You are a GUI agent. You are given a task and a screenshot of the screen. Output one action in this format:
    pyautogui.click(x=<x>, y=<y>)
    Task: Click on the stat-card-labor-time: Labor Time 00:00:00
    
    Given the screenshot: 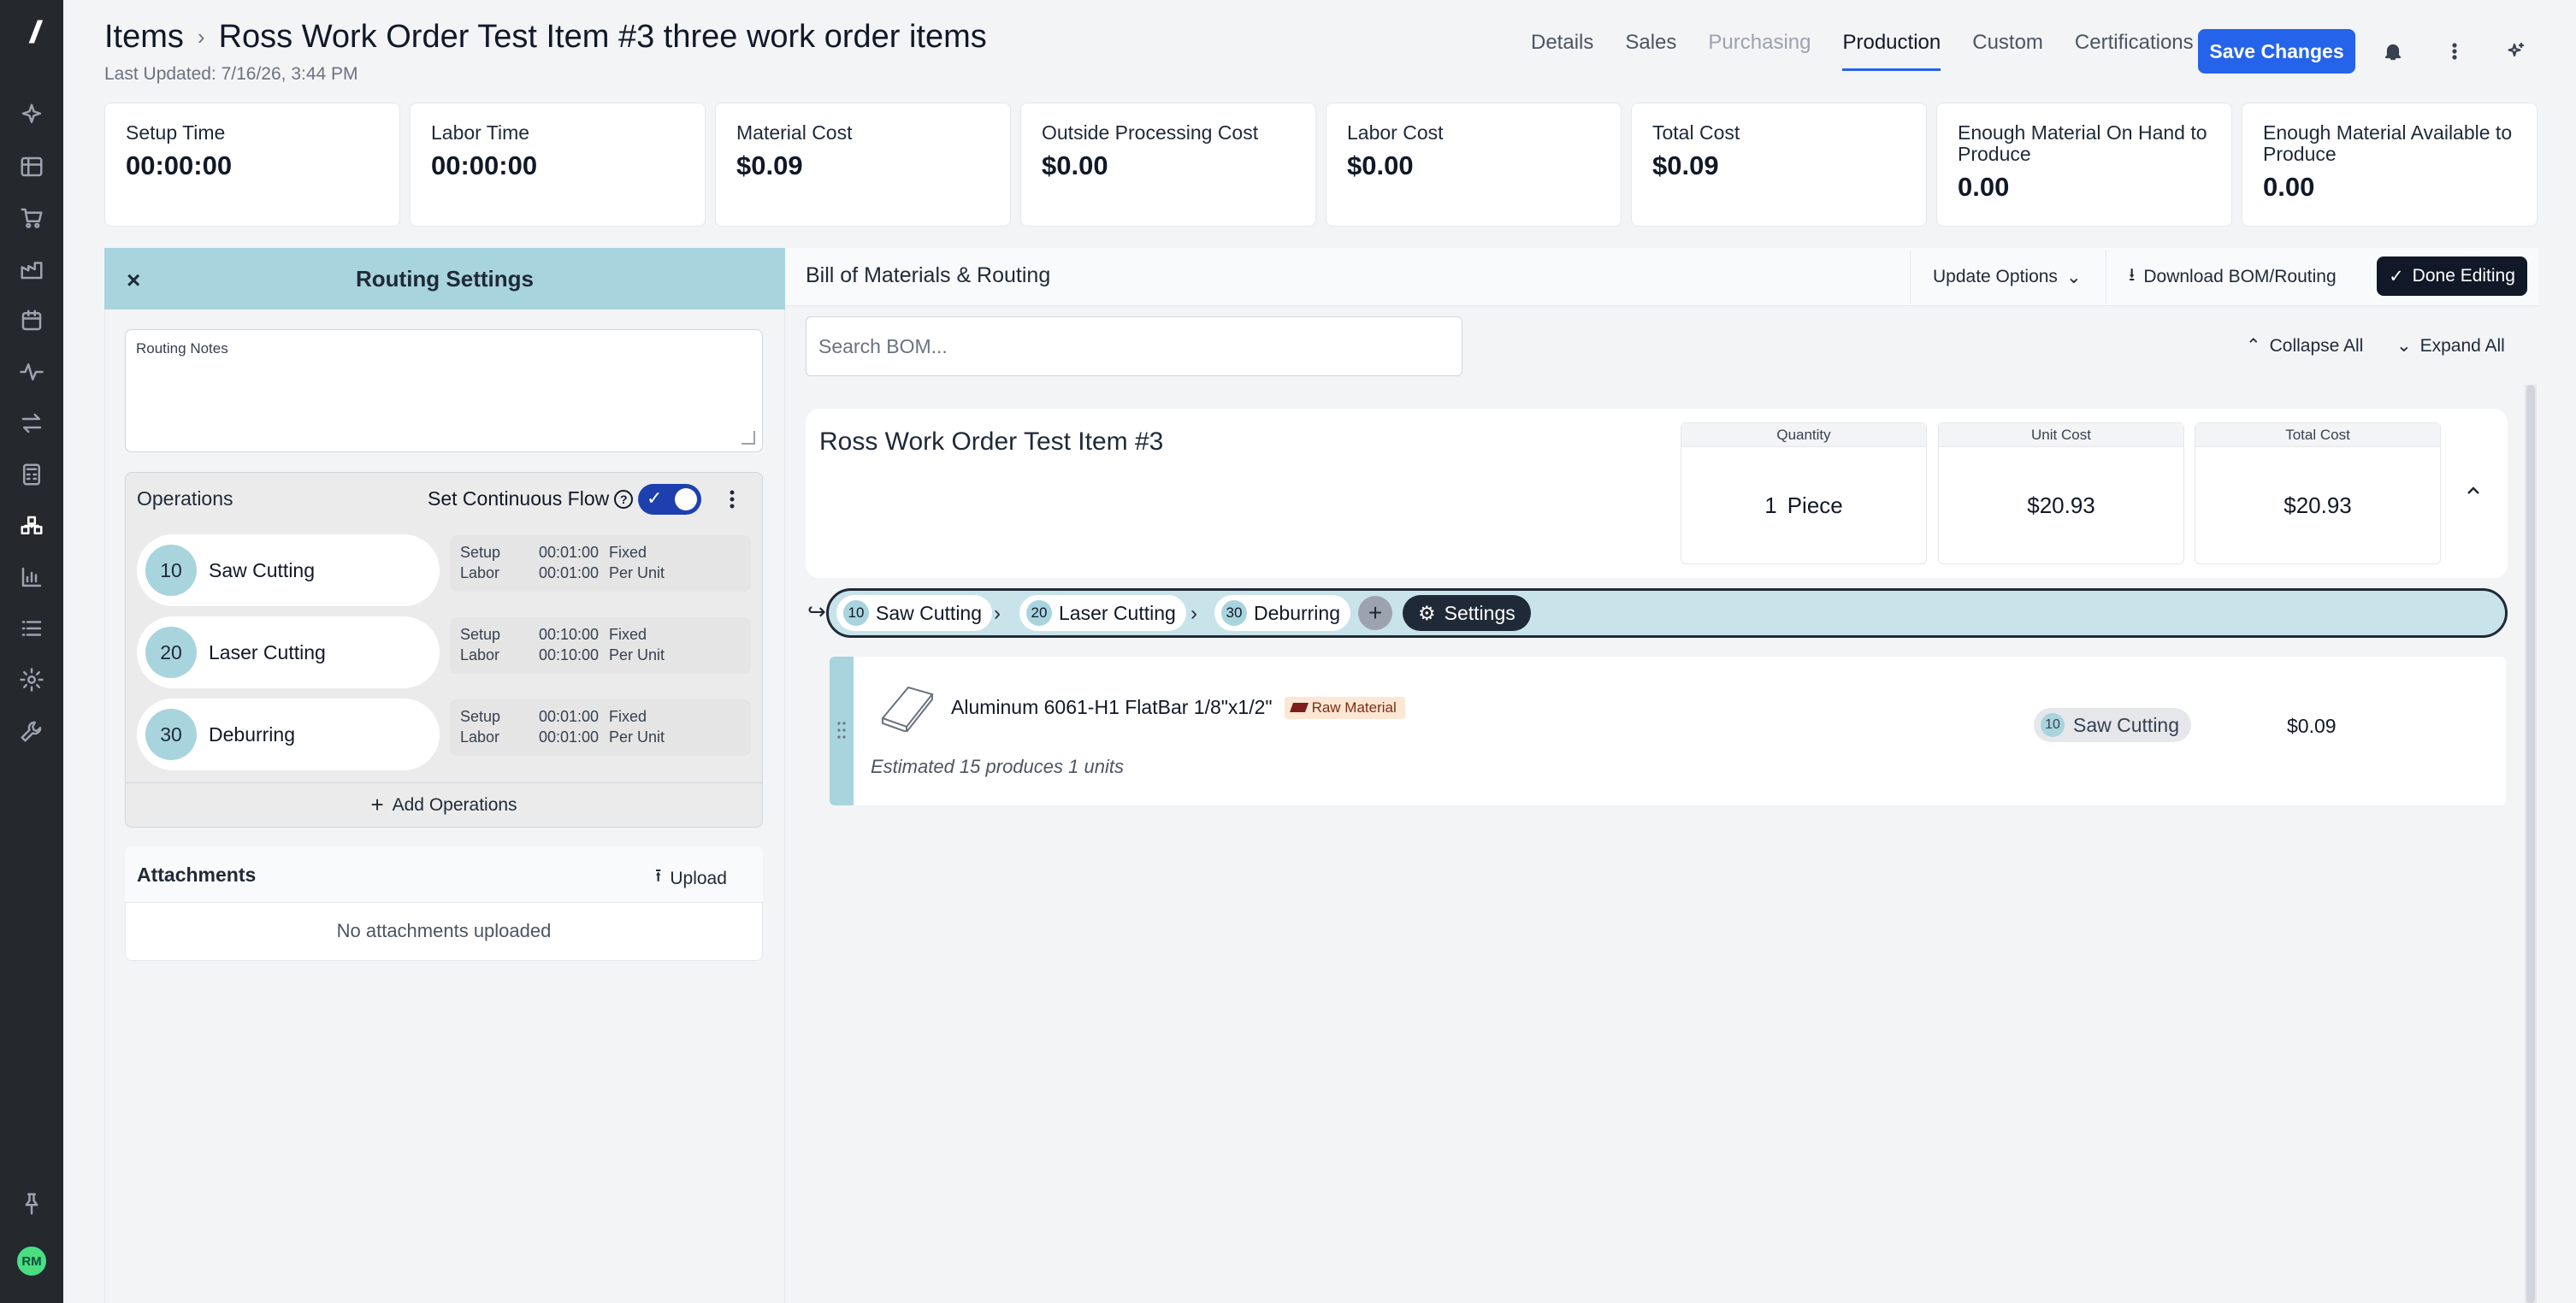 What is the action you would take?
    pyautogui.click(x=558, y=165)
    